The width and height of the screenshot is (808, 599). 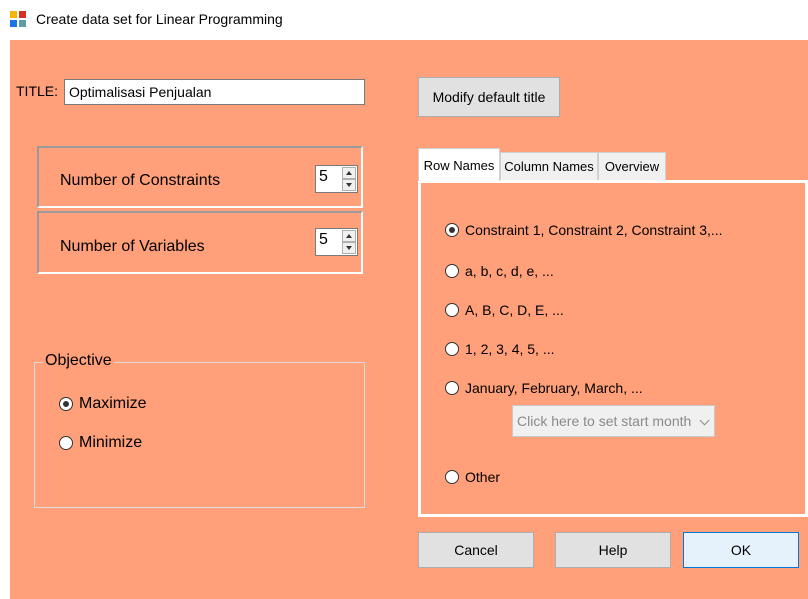 What do you see at coordinates (18, 19) in the screenshot?
I see `form-window-icon` at bounding box center [18, 19].